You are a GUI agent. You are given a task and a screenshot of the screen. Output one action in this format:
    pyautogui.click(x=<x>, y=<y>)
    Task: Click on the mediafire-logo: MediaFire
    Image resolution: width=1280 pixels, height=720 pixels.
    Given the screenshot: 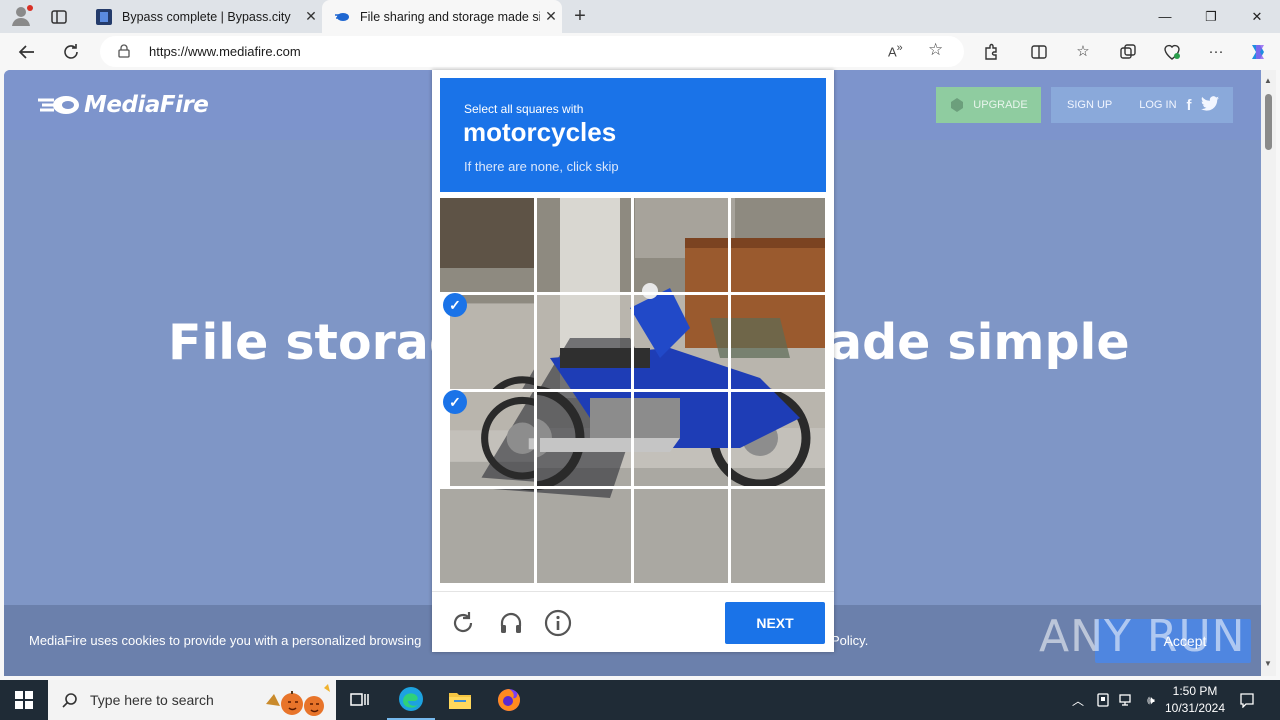 What is the action you would take?
    pyautogui.click(x=123, y=105)
    